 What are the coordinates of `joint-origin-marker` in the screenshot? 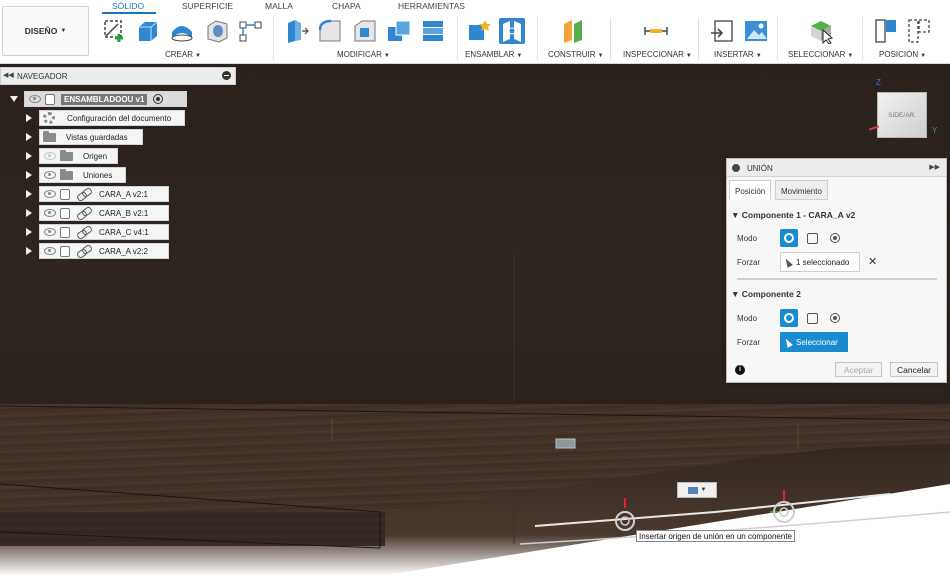 It's located at (785, 508).